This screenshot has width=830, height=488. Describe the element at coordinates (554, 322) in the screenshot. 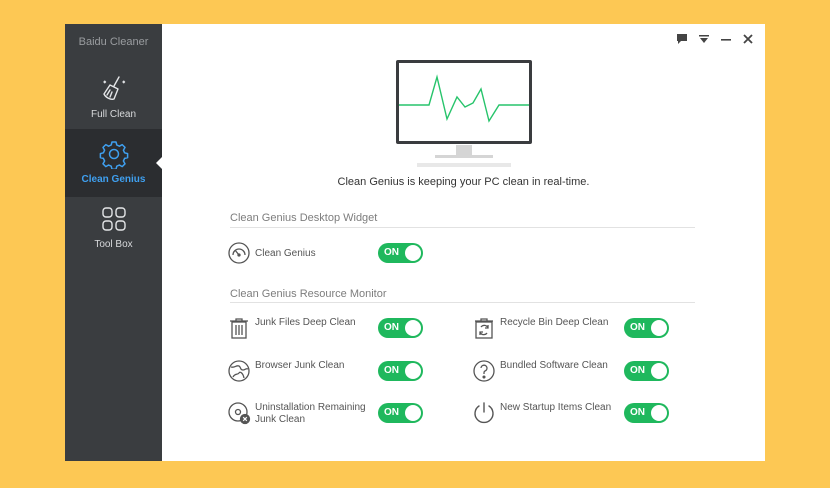

I see `setting-label: Recycle Bin Deep Clean` at that location.